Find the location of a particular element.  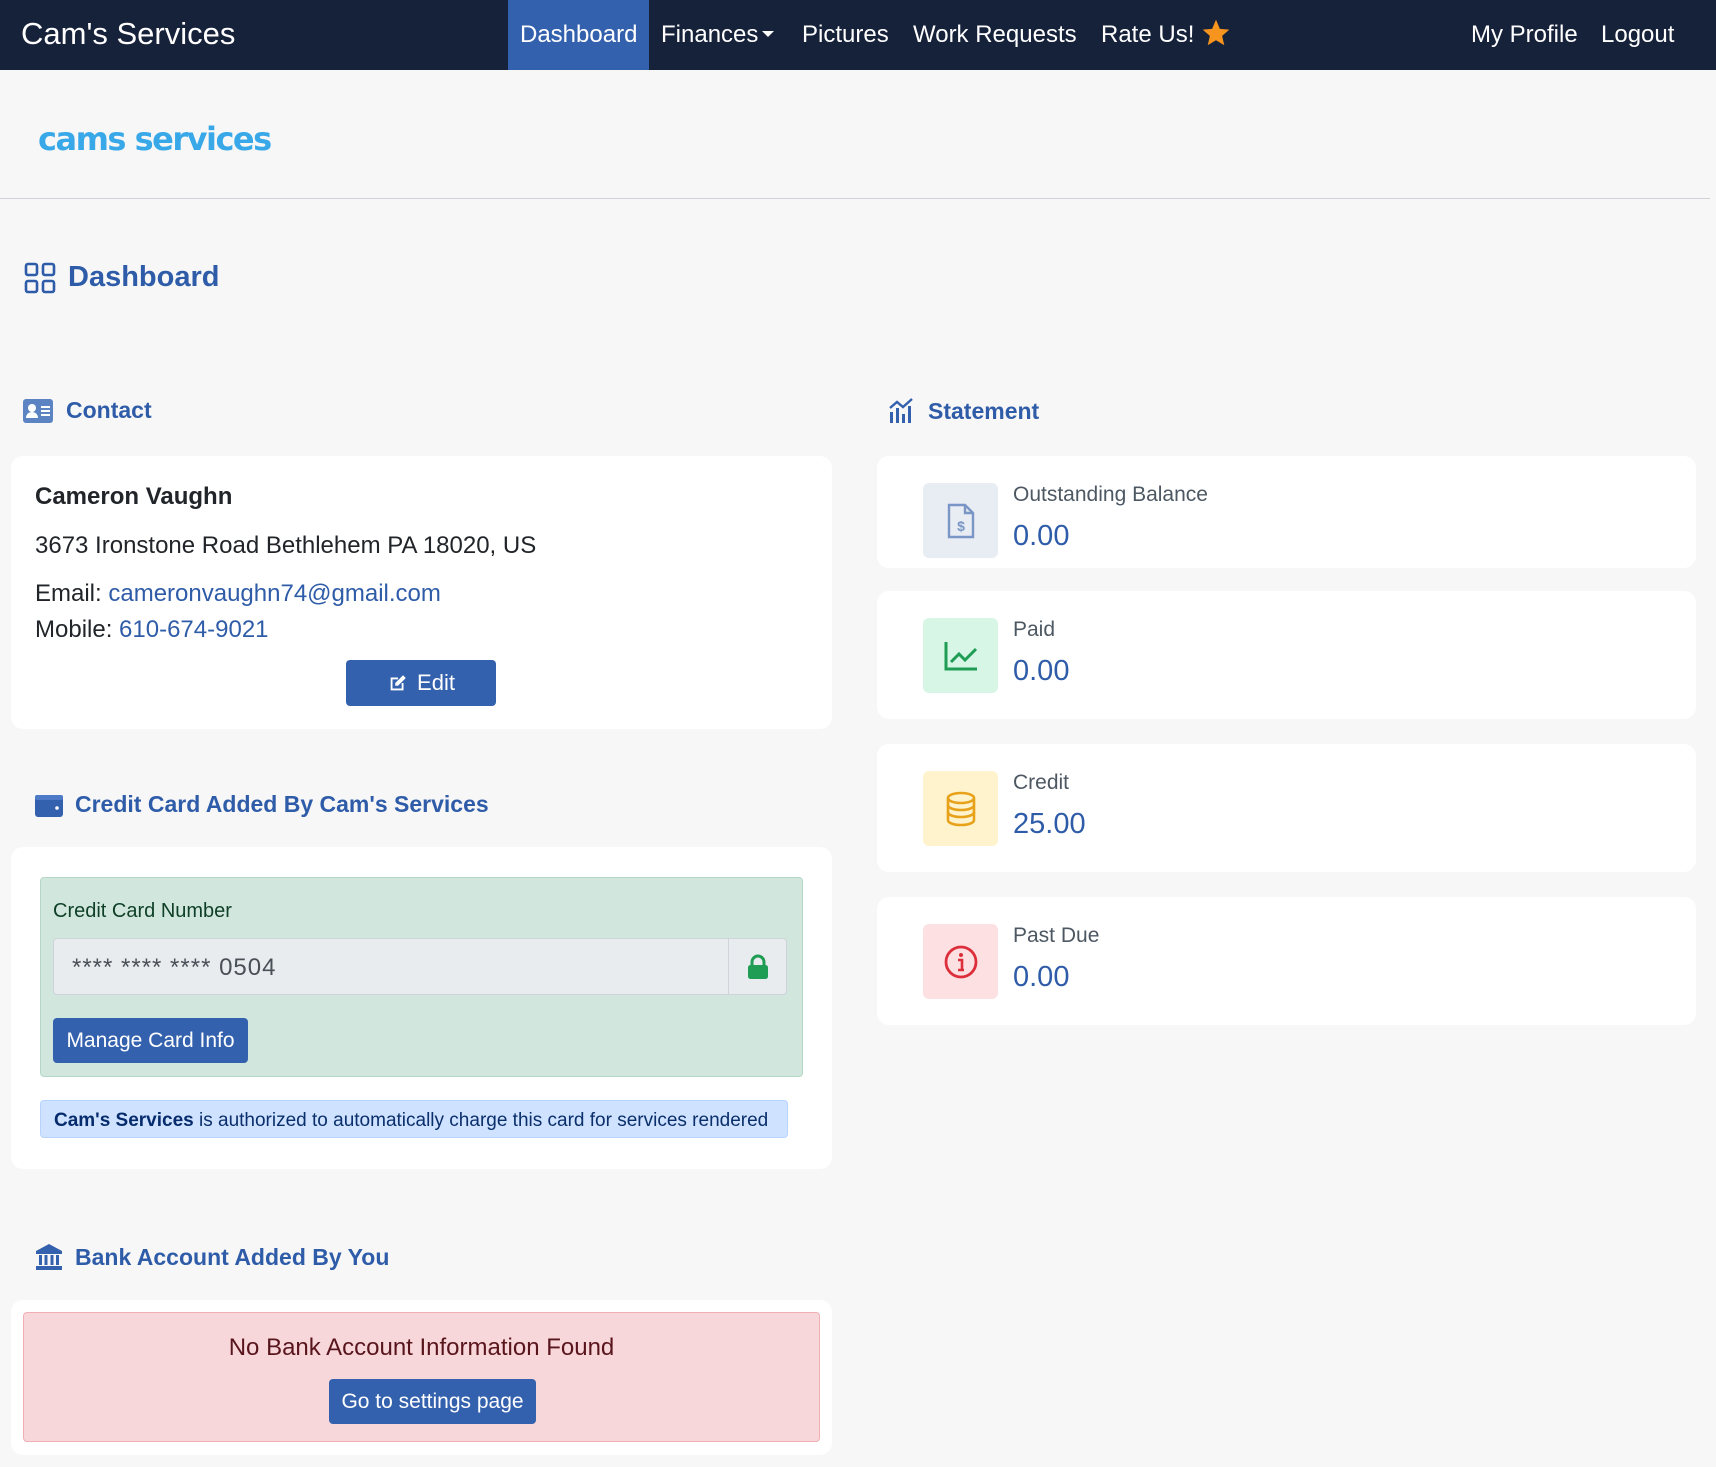

nav-work-requests-label: Work Requests is located at coordinates (995, 34).